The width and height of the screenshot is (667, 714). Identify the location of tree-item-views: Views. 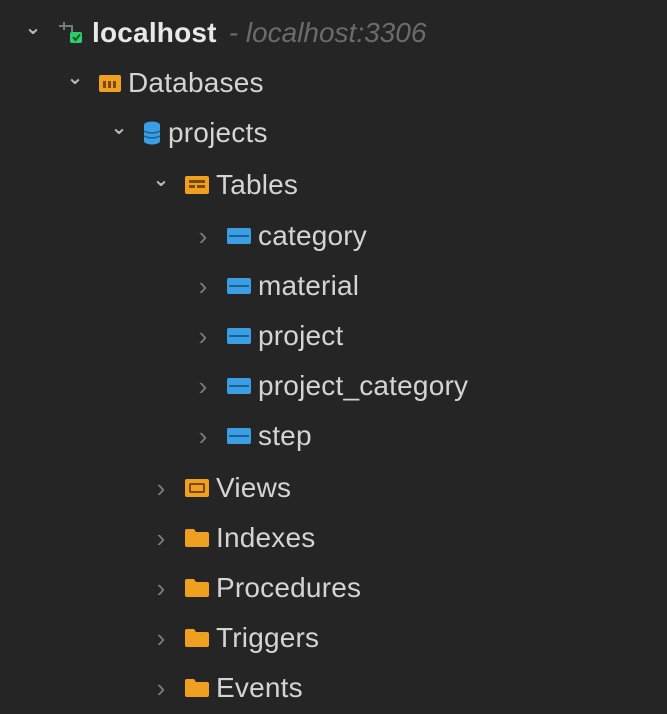
(219, 488).